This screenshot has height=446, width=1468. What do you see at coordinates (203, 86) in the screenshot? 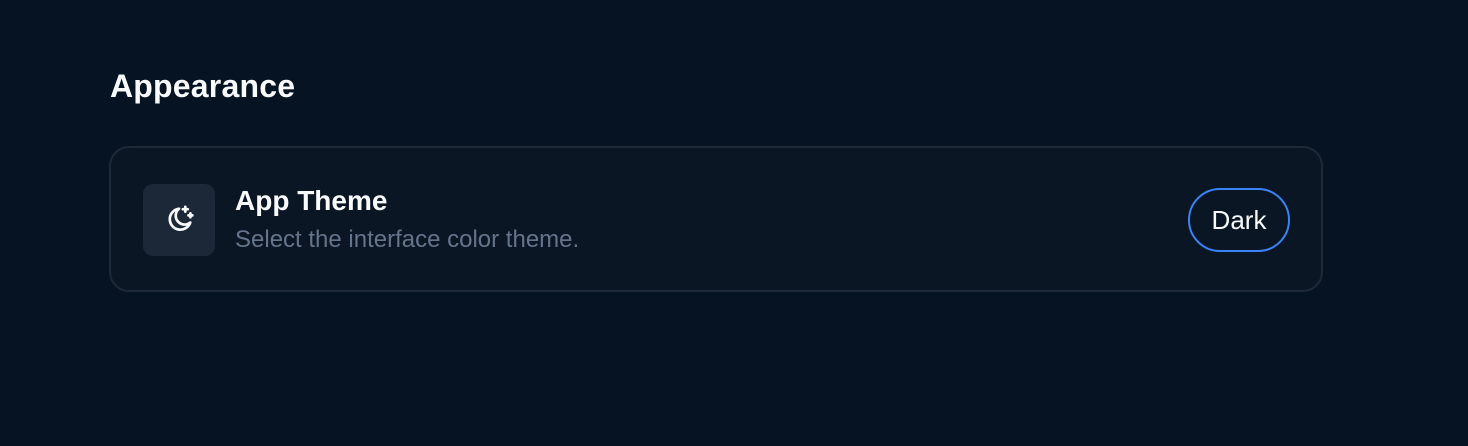
I see `section-title: Appearance` at bounding box center [203, 86].